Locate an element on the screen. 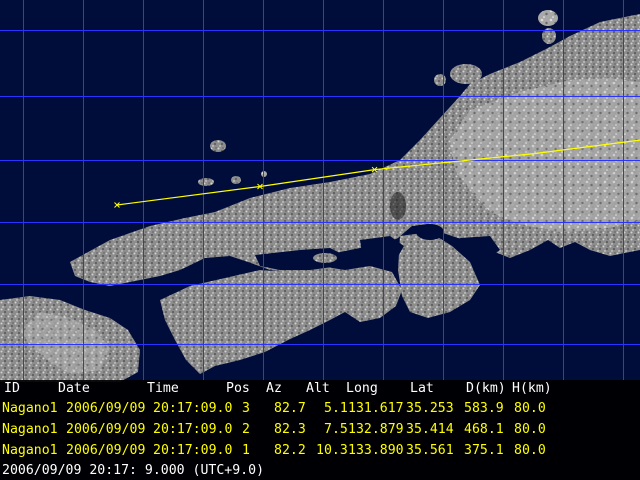 The width and height of the screenshot is (640, 480). cell-pos: 1 is located at coordinates (246, 450).